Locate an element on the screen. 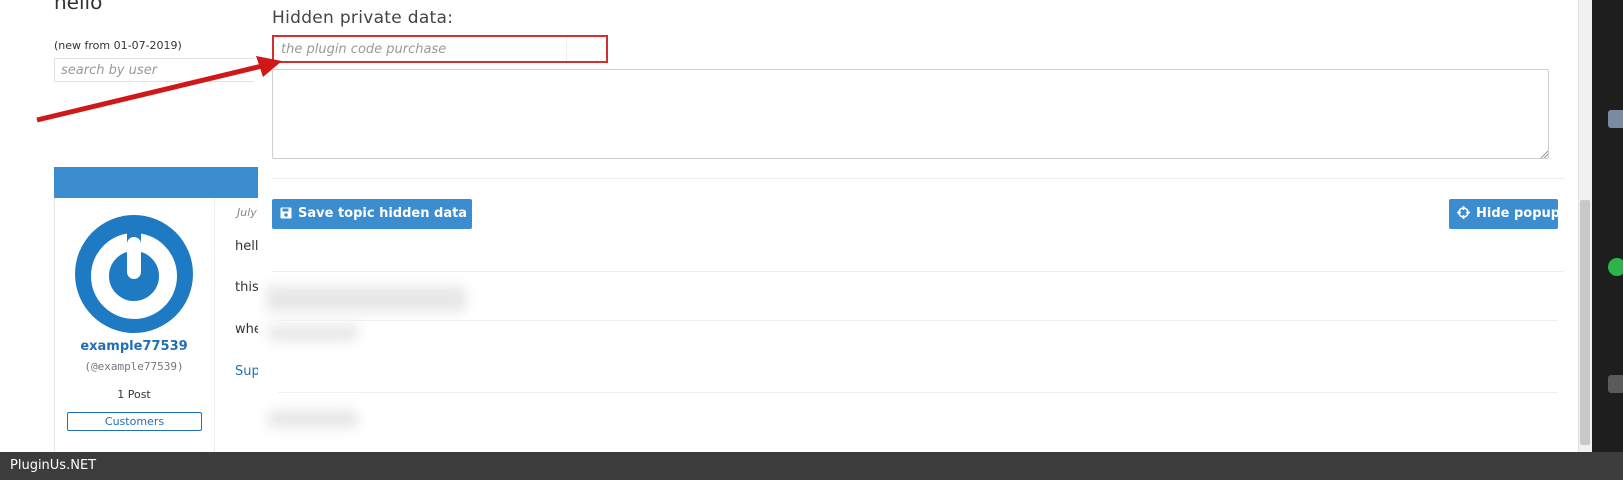 This screenshot has height=480, width=1623. floppy-disk-icon is located at coordinates (286, 212).